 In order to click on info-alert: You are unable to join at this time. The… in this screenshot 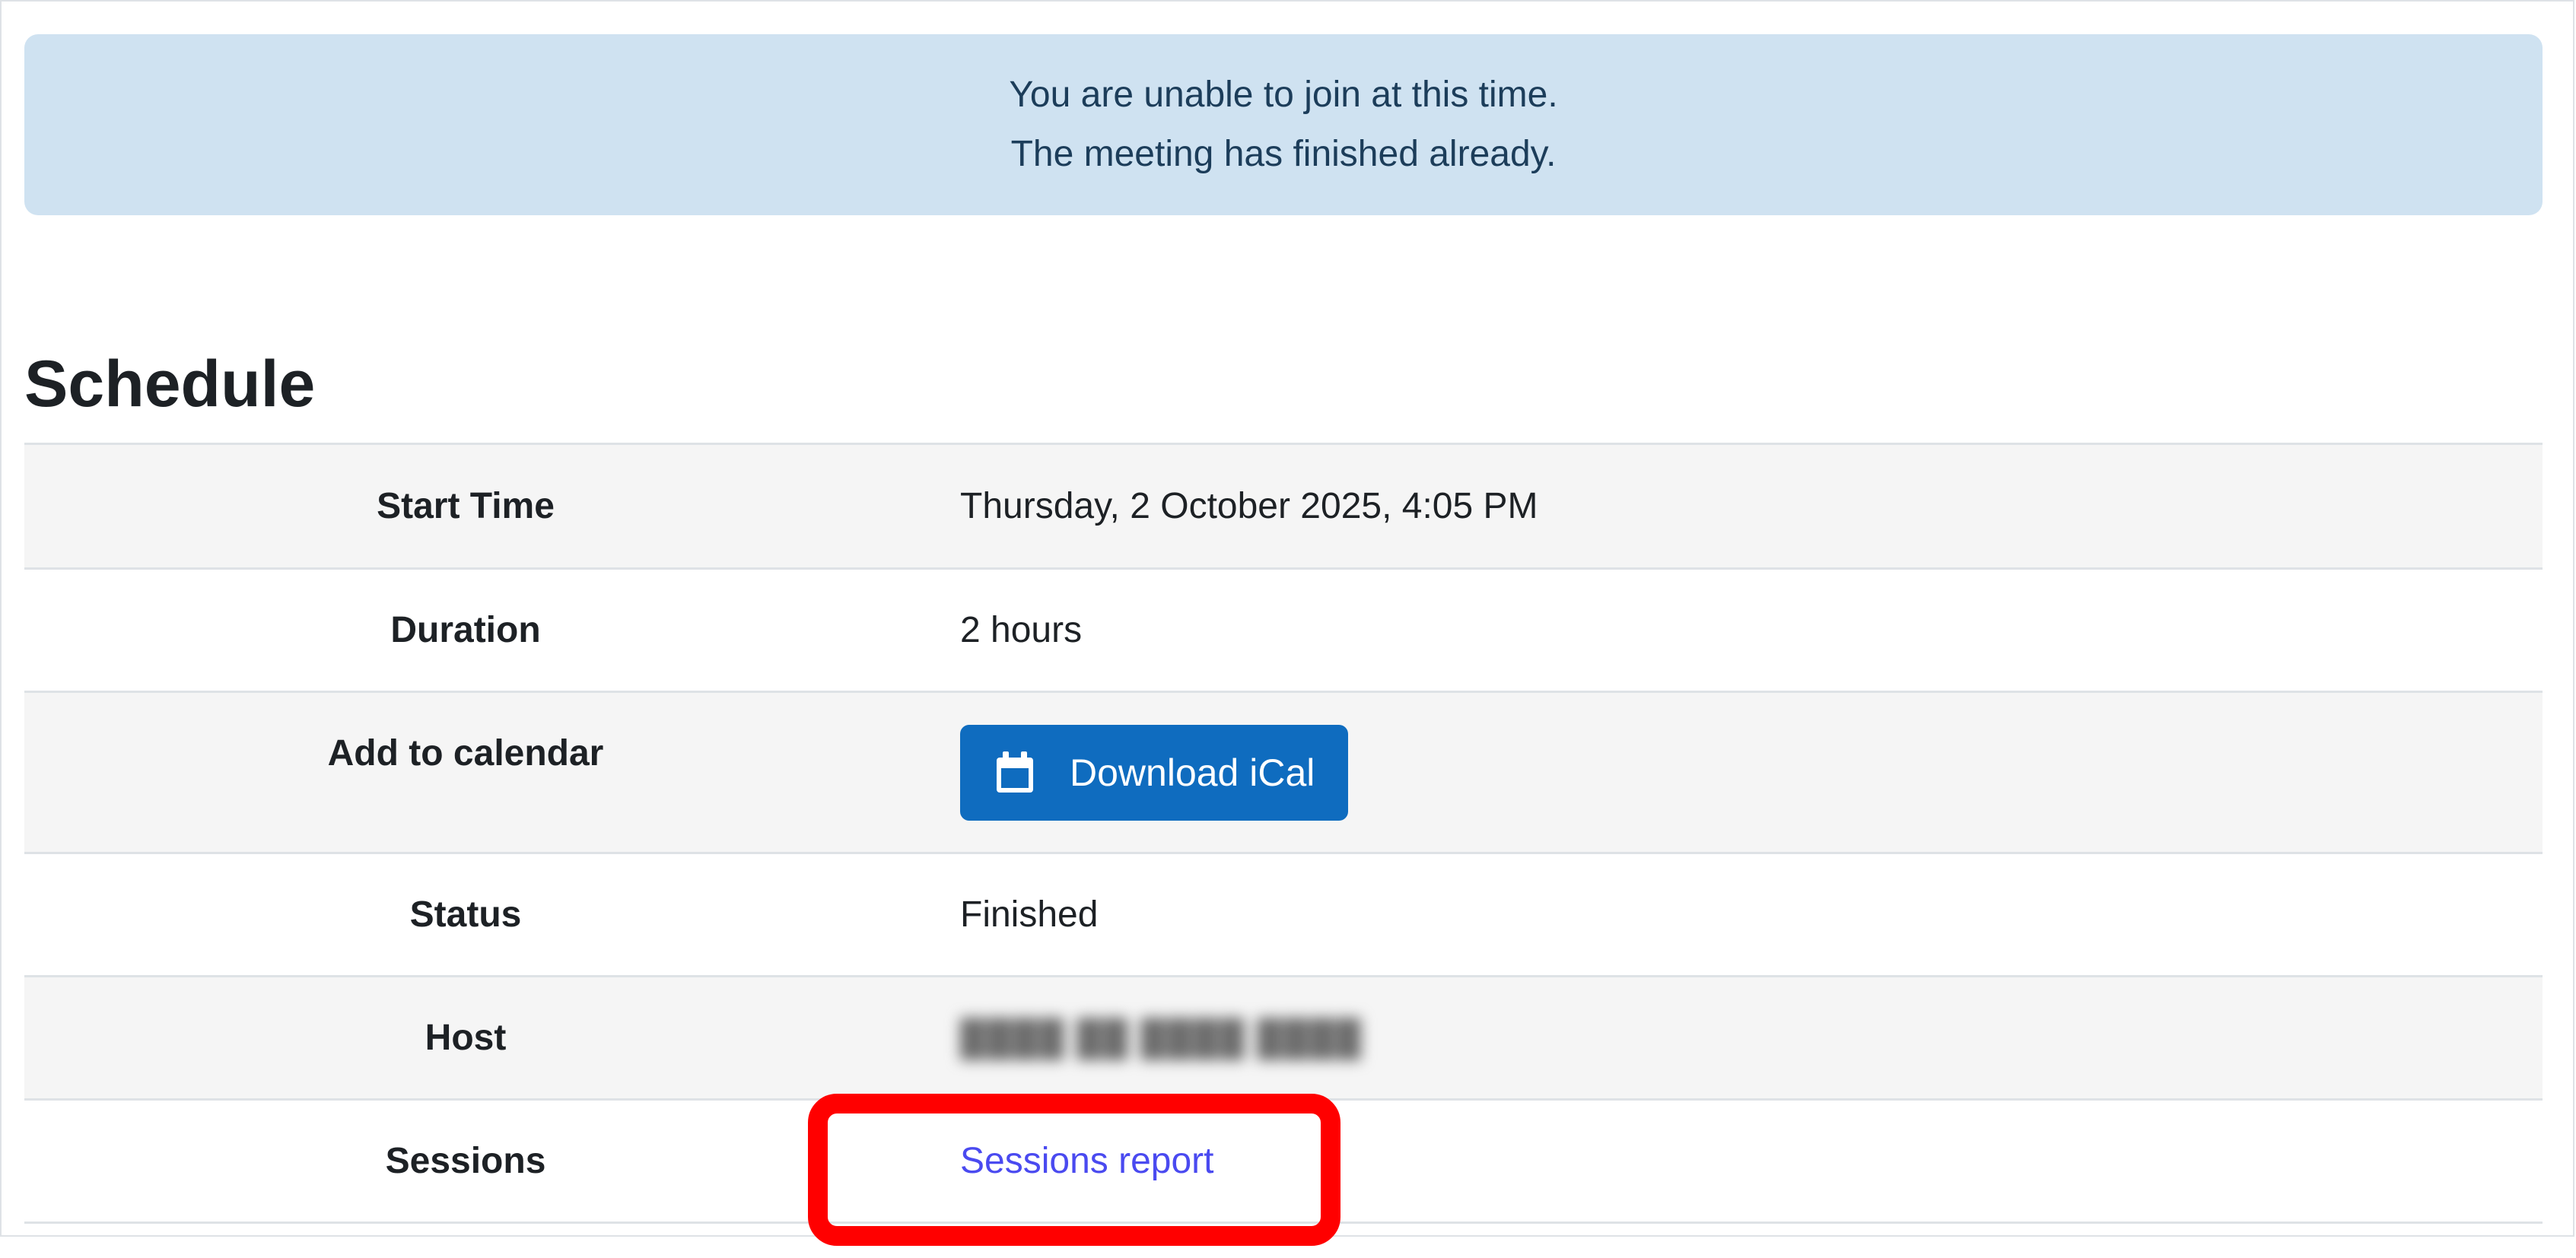, I will do `click(1283, 124)`.